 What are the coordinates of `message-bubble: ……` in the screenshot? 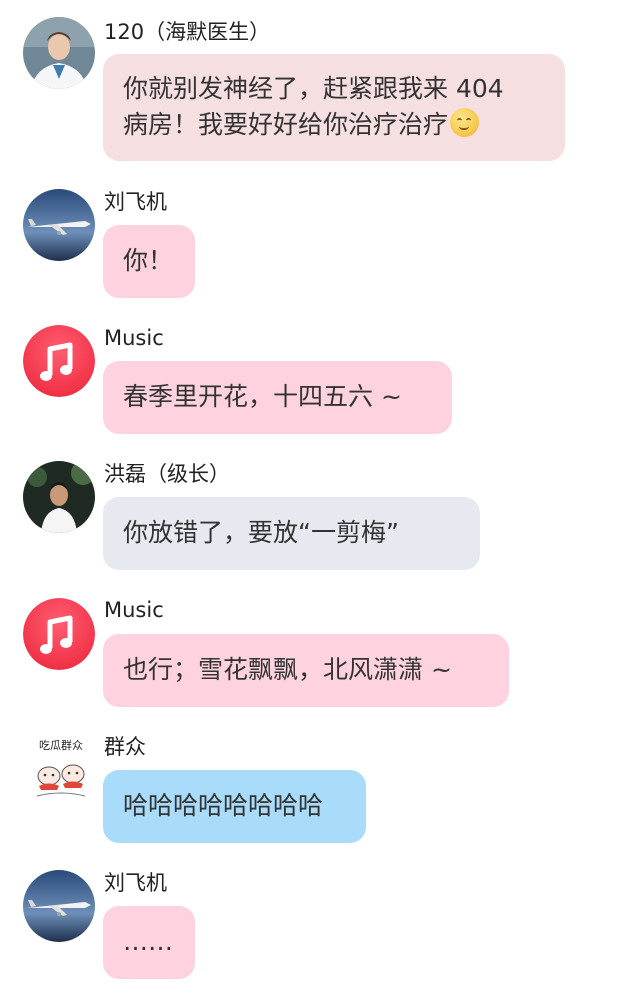 It's located at (149, 942).